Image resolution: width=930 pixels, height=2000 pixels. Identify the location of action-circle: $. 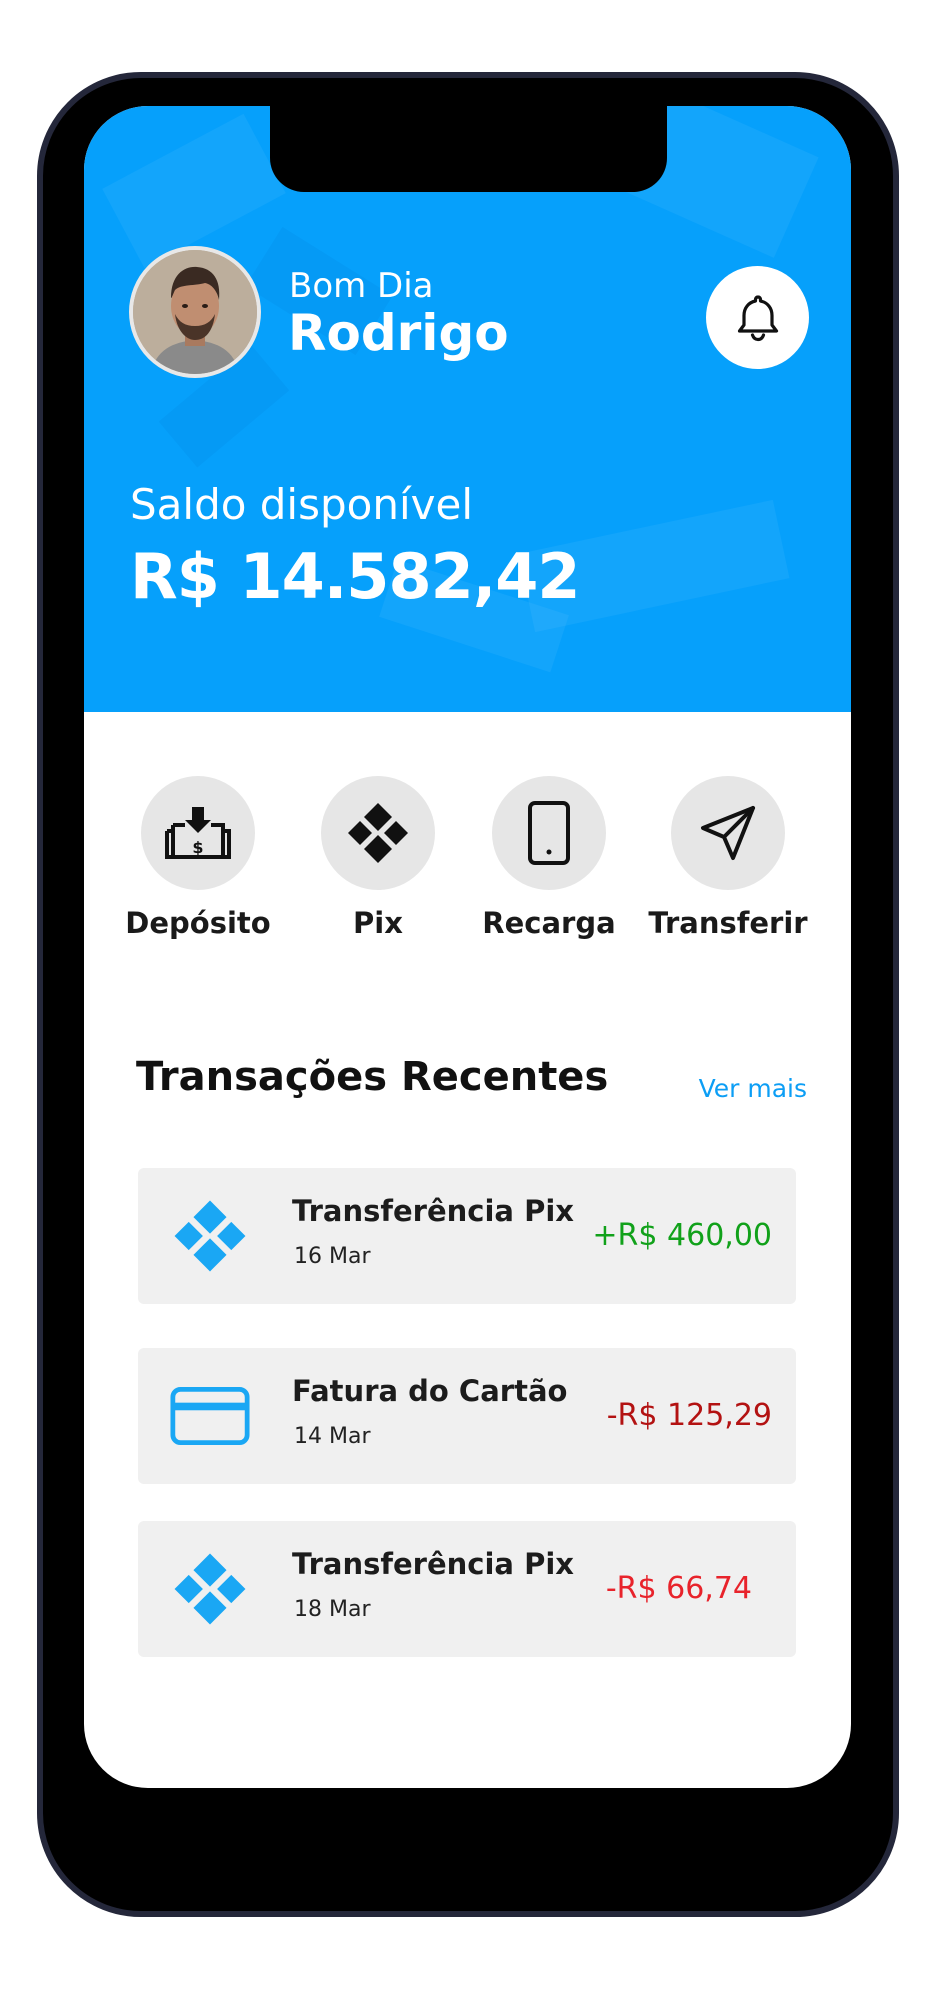
(198, 833).